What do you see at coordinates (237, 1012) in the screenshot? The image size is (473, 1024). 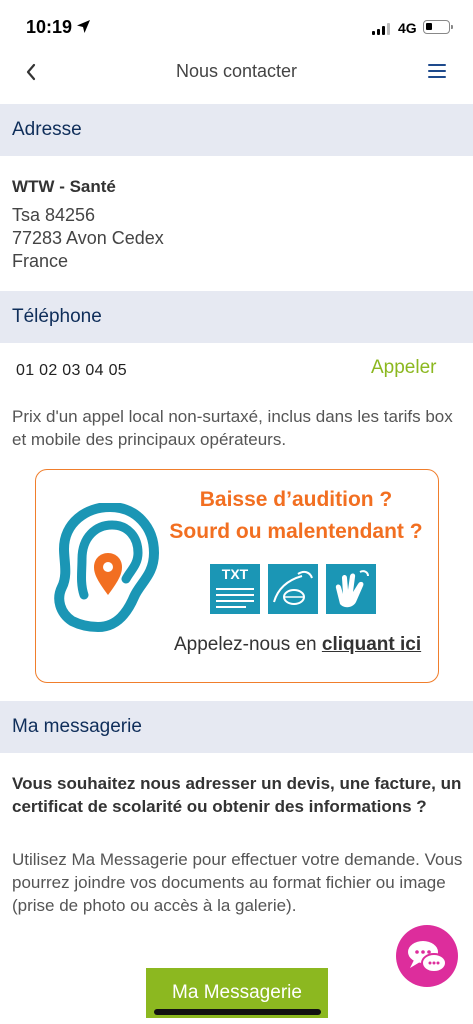 I see `home-indicator` at bounding box center [237, 1012].